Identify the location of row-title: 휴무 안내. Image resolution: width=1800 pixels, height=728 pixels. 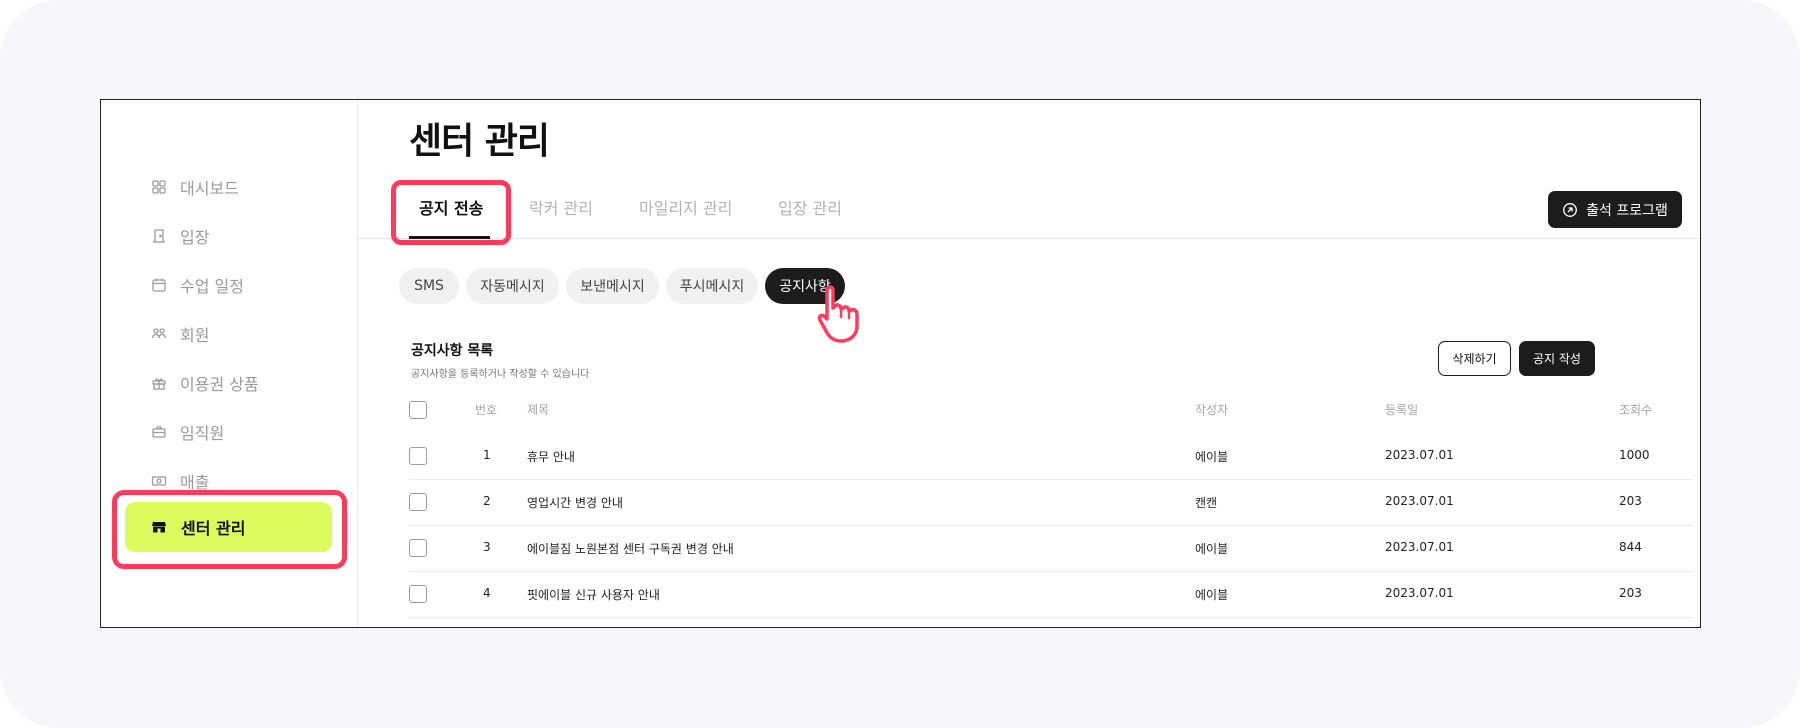
(551, 456).